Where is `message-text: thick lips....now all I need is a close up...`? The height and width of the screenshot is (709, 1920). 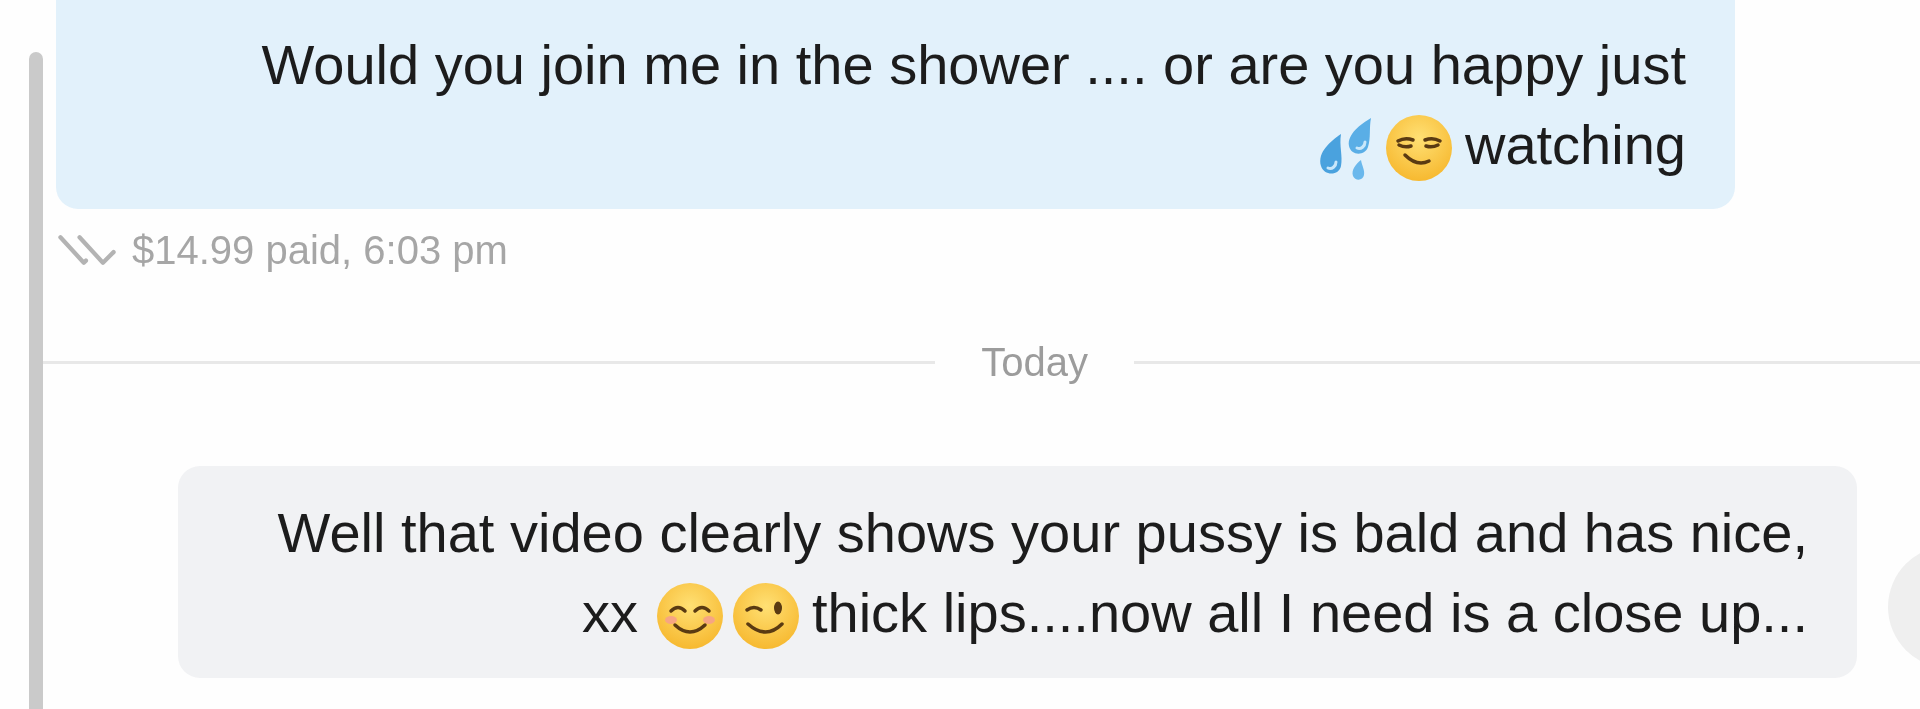 message-text: thick lips....now all I need is a close up... is located at coordinates (1309, 613).